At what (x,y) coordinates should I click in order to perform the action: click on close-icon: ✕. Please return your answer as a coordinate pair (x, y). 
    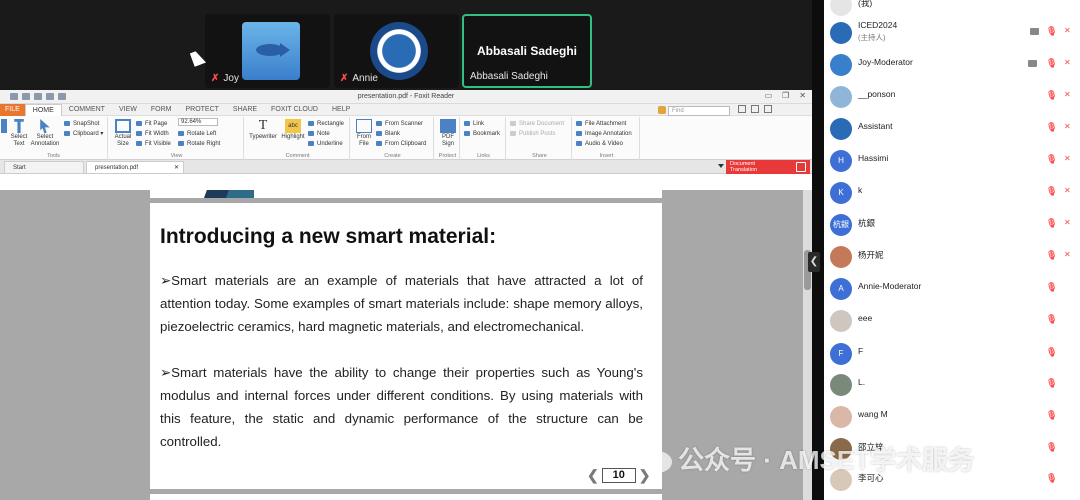
    Looking at the image, I should click on (802, 95).